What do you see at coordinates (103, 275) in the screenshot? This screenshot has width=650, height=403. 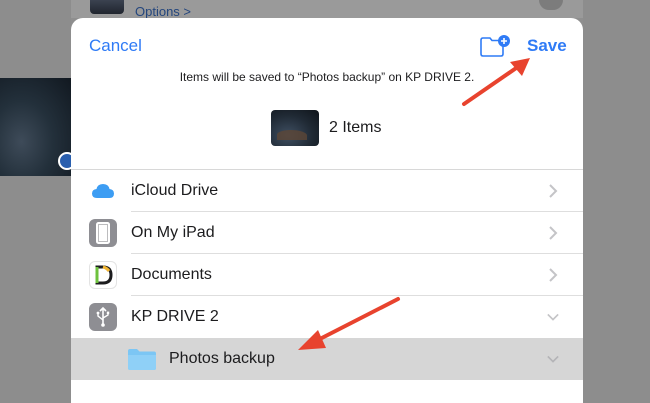 I see `documents-app-icon` at bounding box center [103, 275].